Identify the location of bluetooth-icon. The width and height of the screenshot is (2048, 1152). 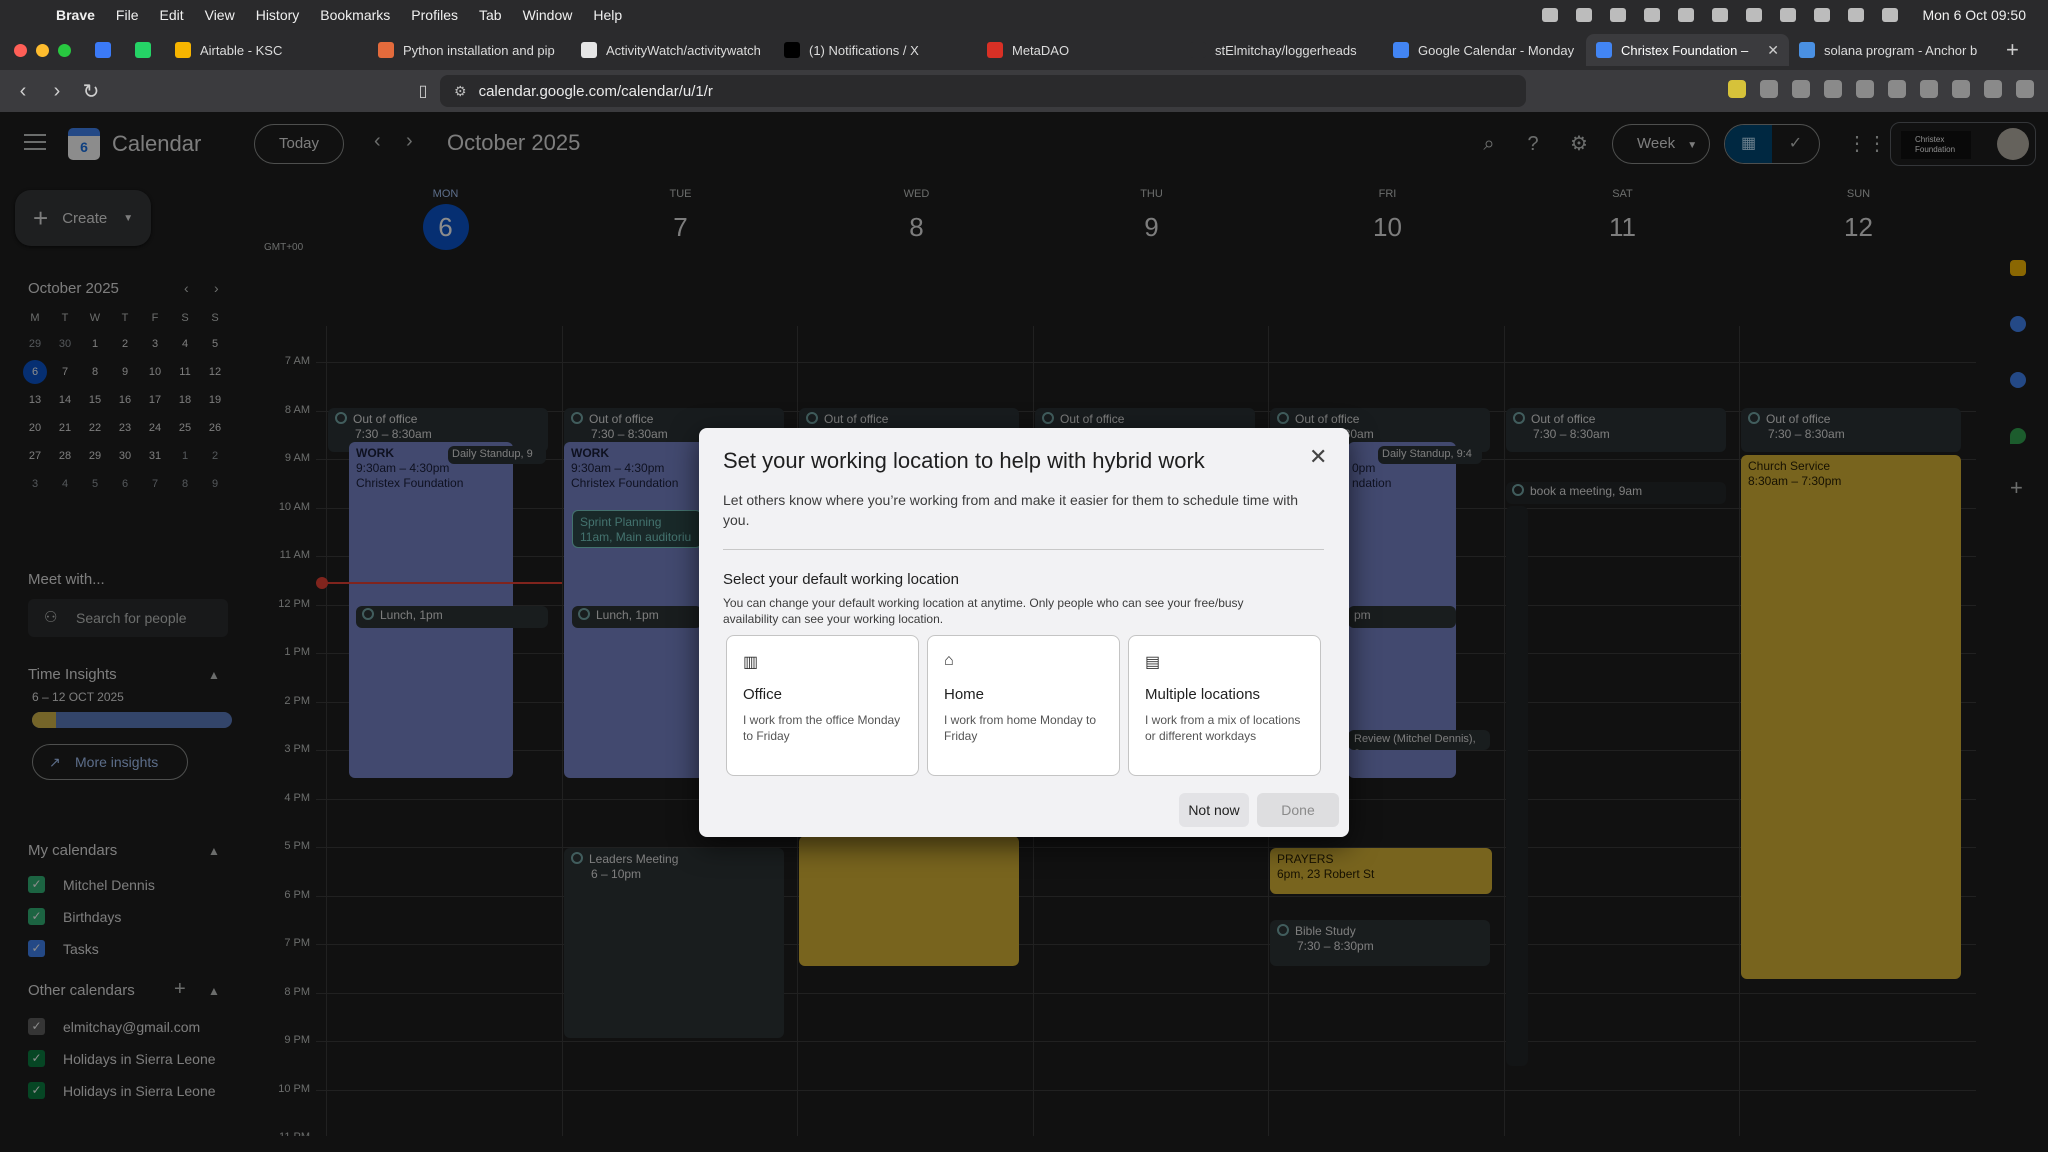
(1618, 15).